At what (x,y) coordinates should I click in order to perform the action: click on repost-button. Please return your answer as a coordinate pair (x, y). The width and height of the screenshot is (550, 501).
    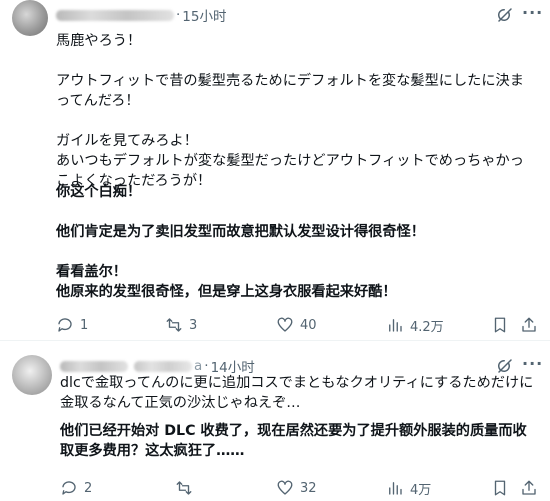
    Looking at the image, I should click on (187, 488).